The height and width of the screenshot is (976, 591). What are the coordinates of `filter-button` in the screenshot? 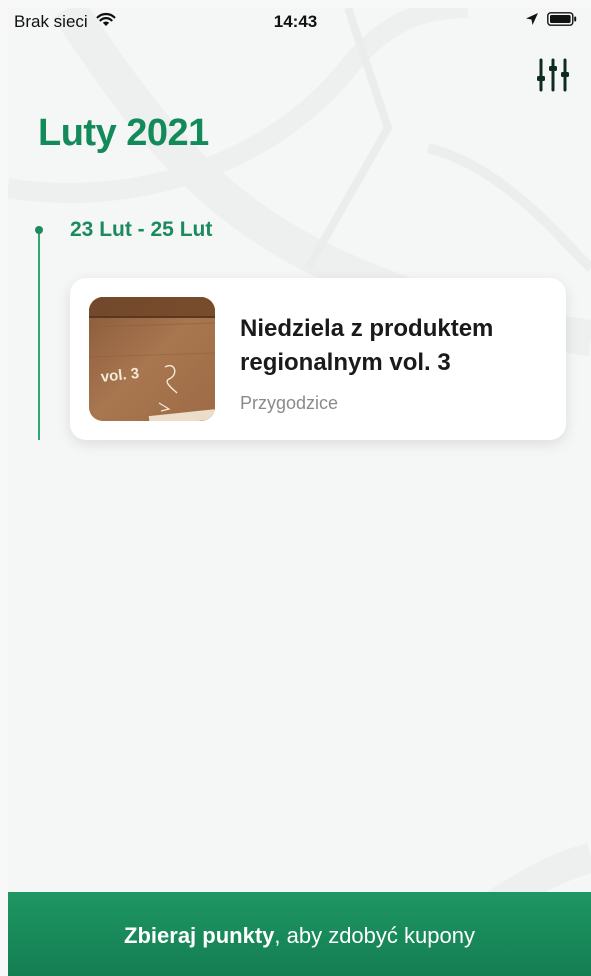 It's located at (554, 76).